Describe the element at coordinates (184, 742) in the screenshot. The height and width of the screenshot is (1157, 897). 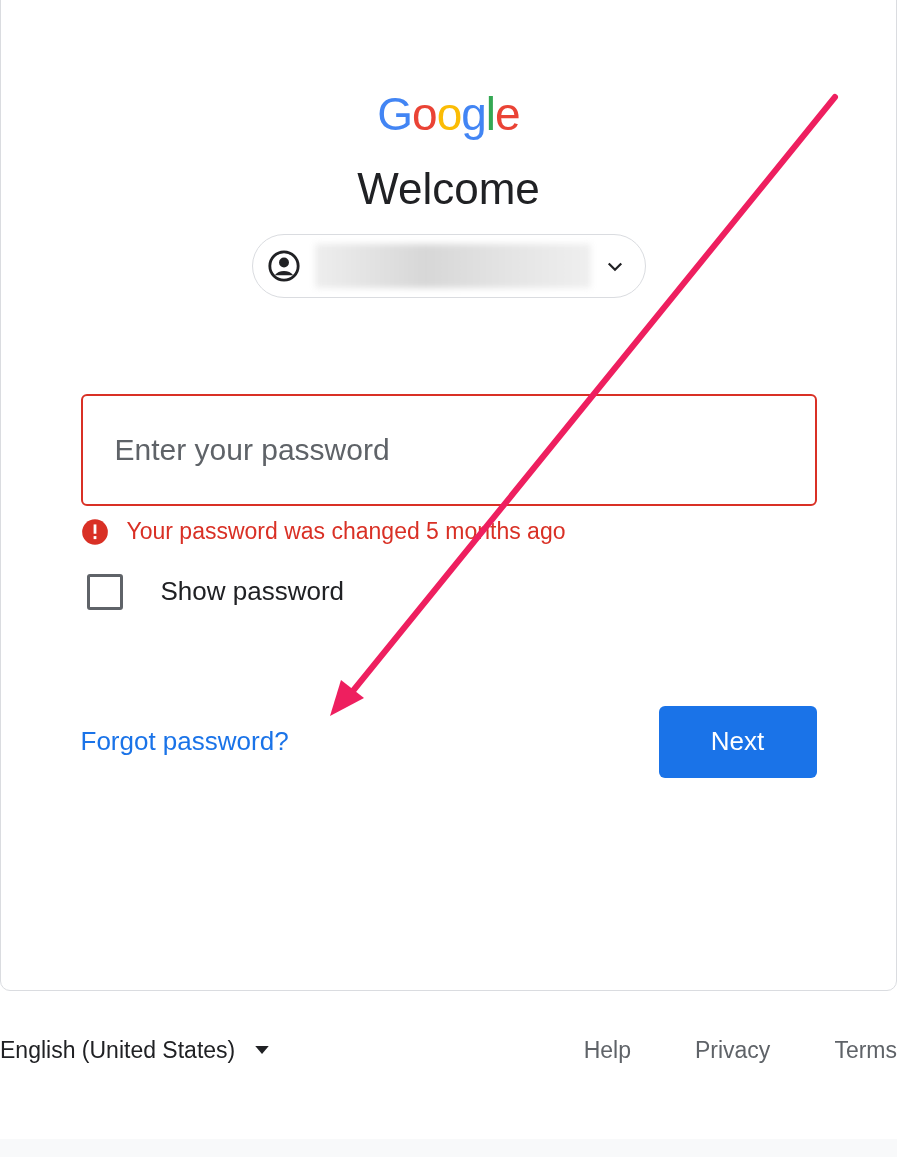
I see `forgot-password-link: Forgot password?` at that location.